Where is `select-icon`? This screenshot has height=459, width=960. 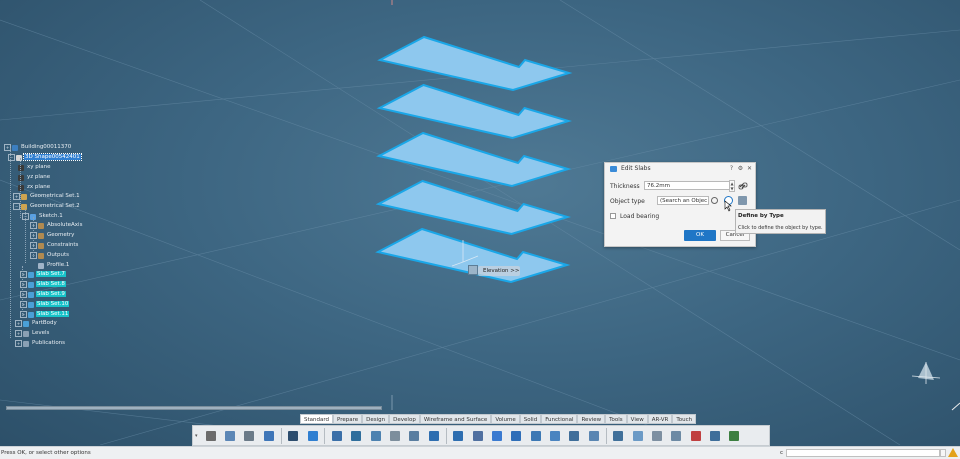 select-icon is located at coordinates (313, 436).